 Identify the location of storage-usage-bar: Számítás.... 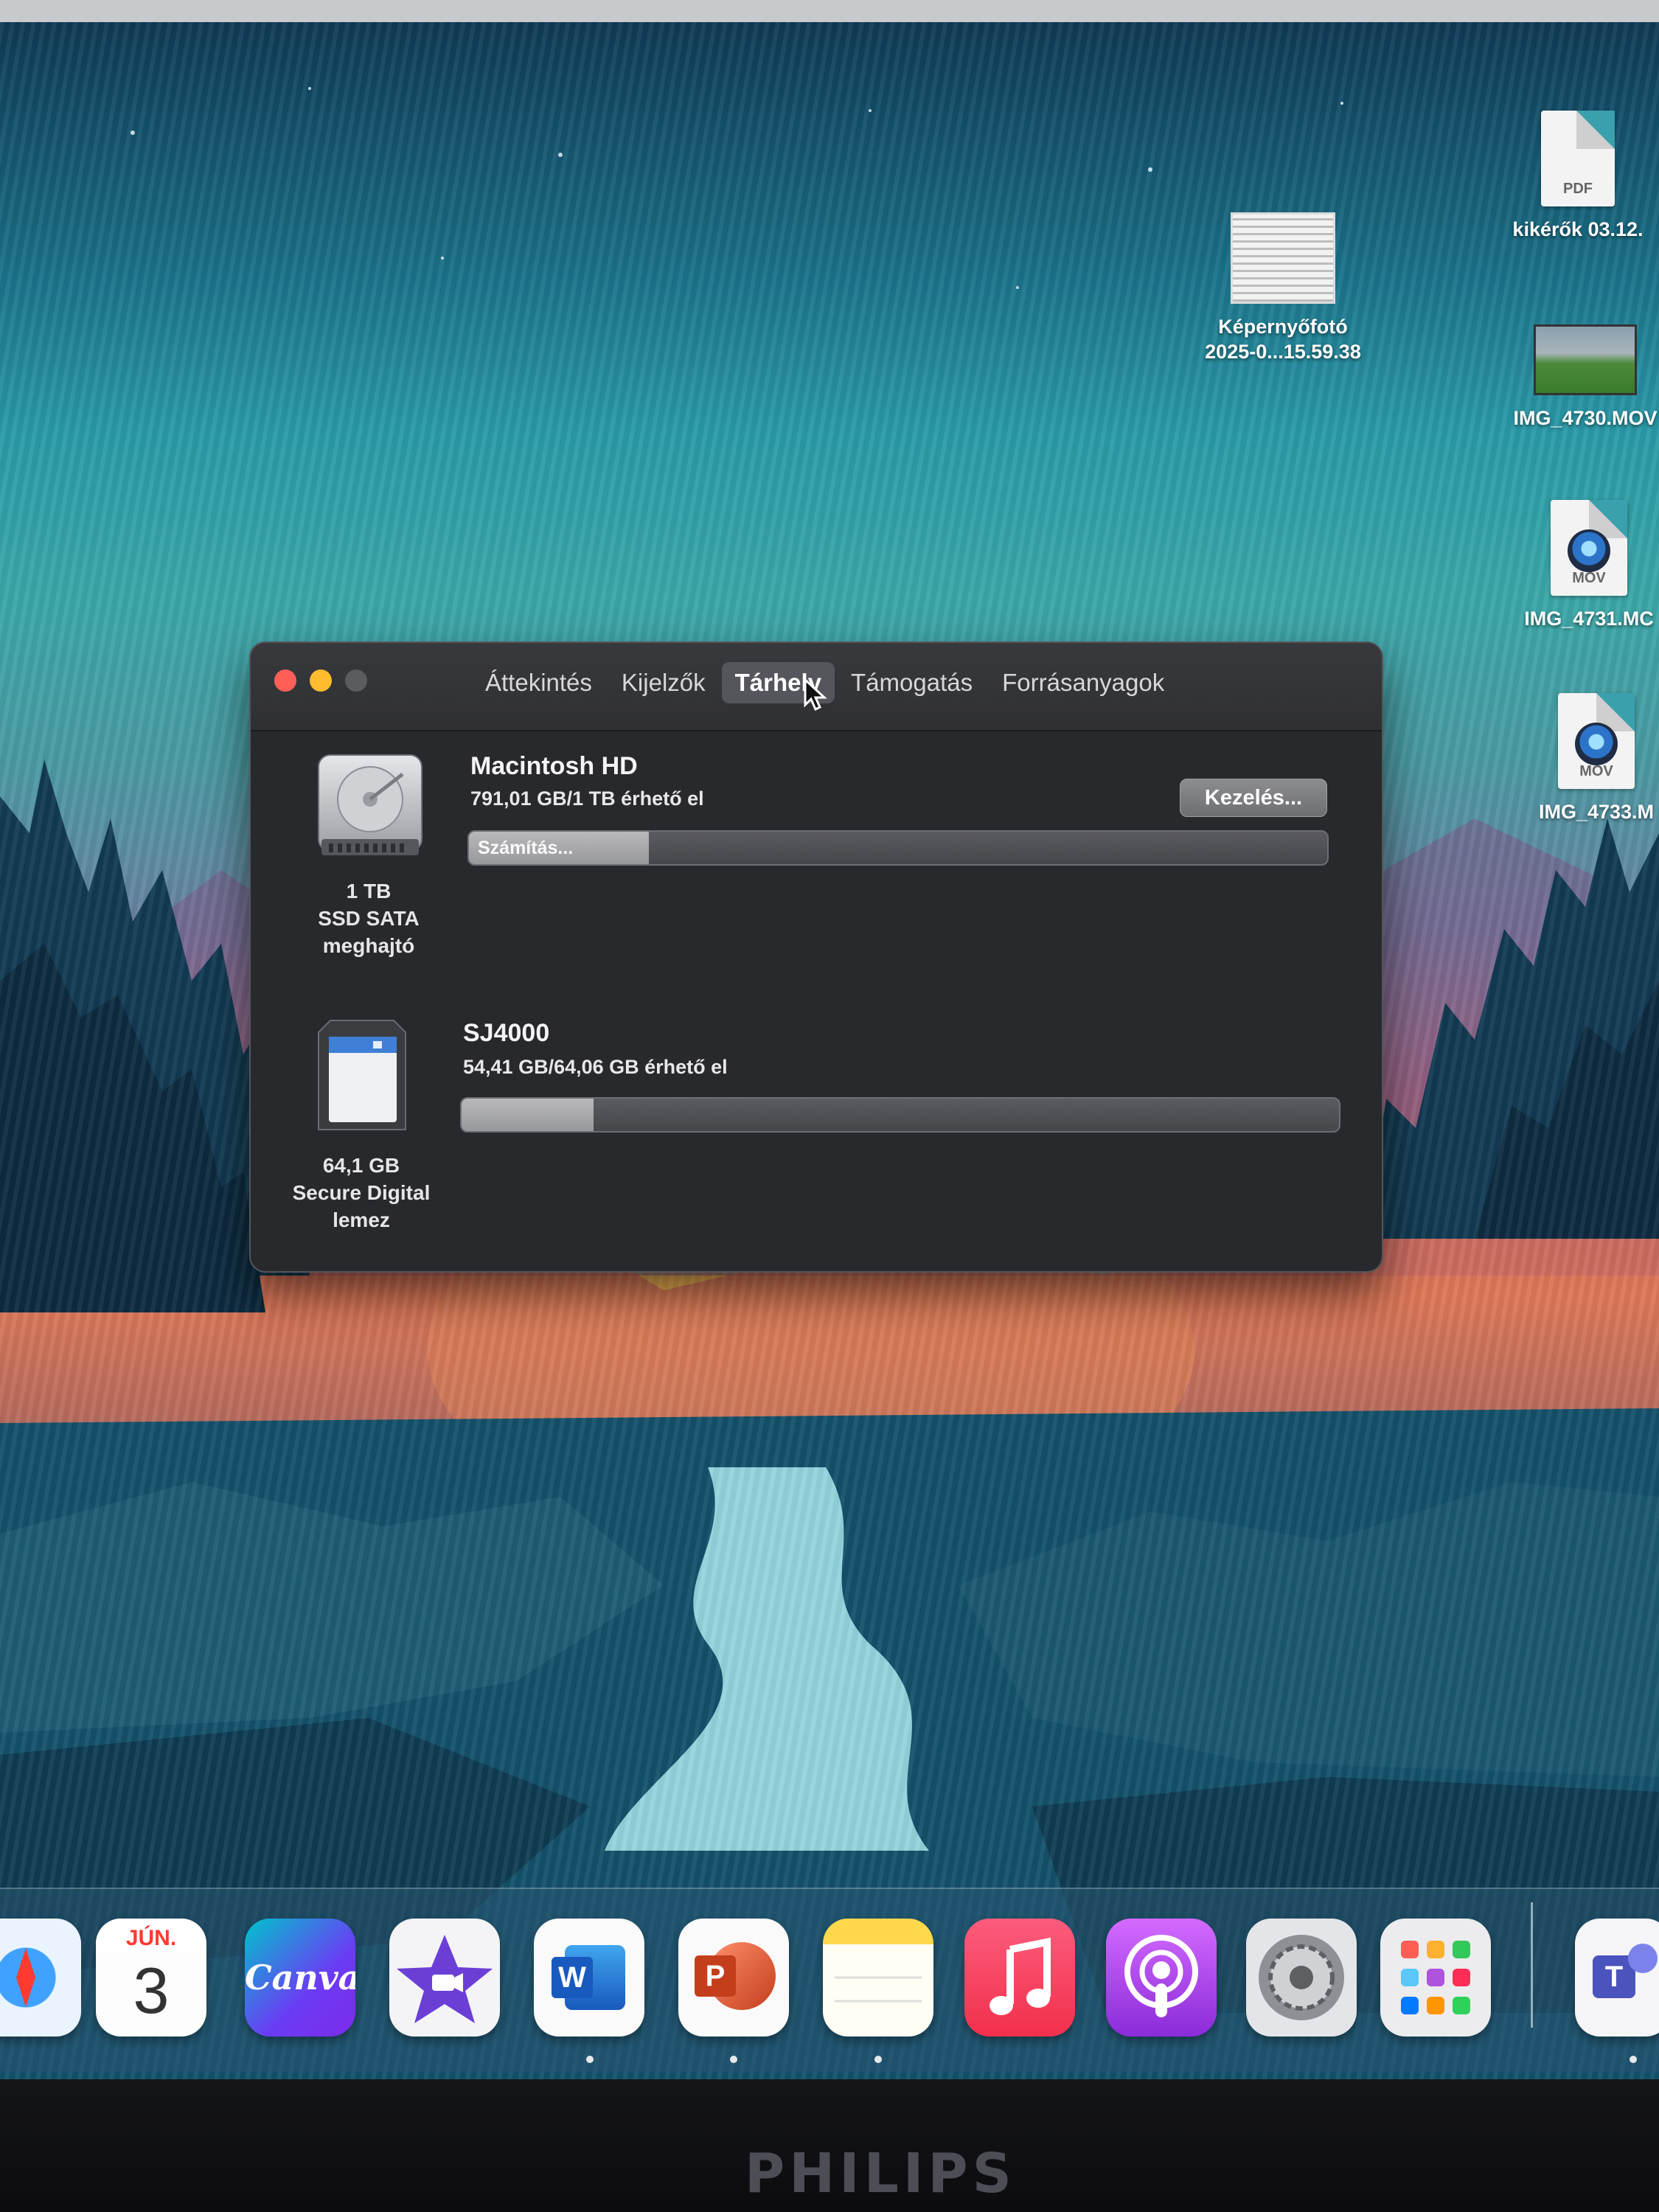
(898, 848).